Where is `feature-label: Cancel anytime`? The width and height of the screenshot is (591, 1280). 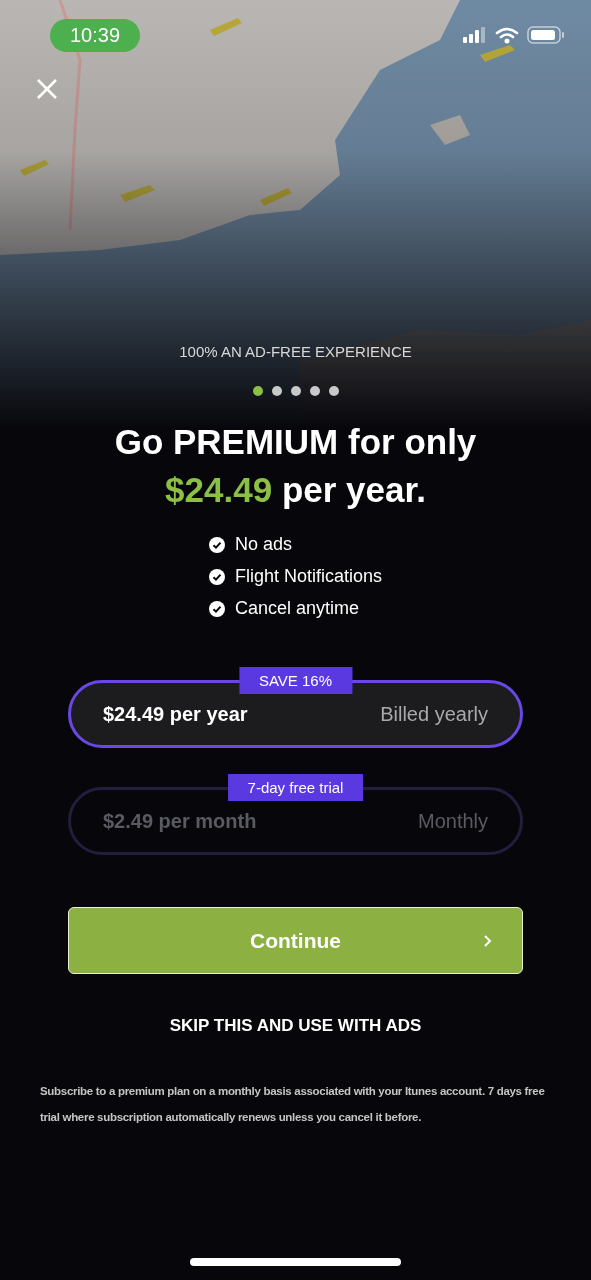 feature-label: Cancel anytime is located at coordinates (297, 608).